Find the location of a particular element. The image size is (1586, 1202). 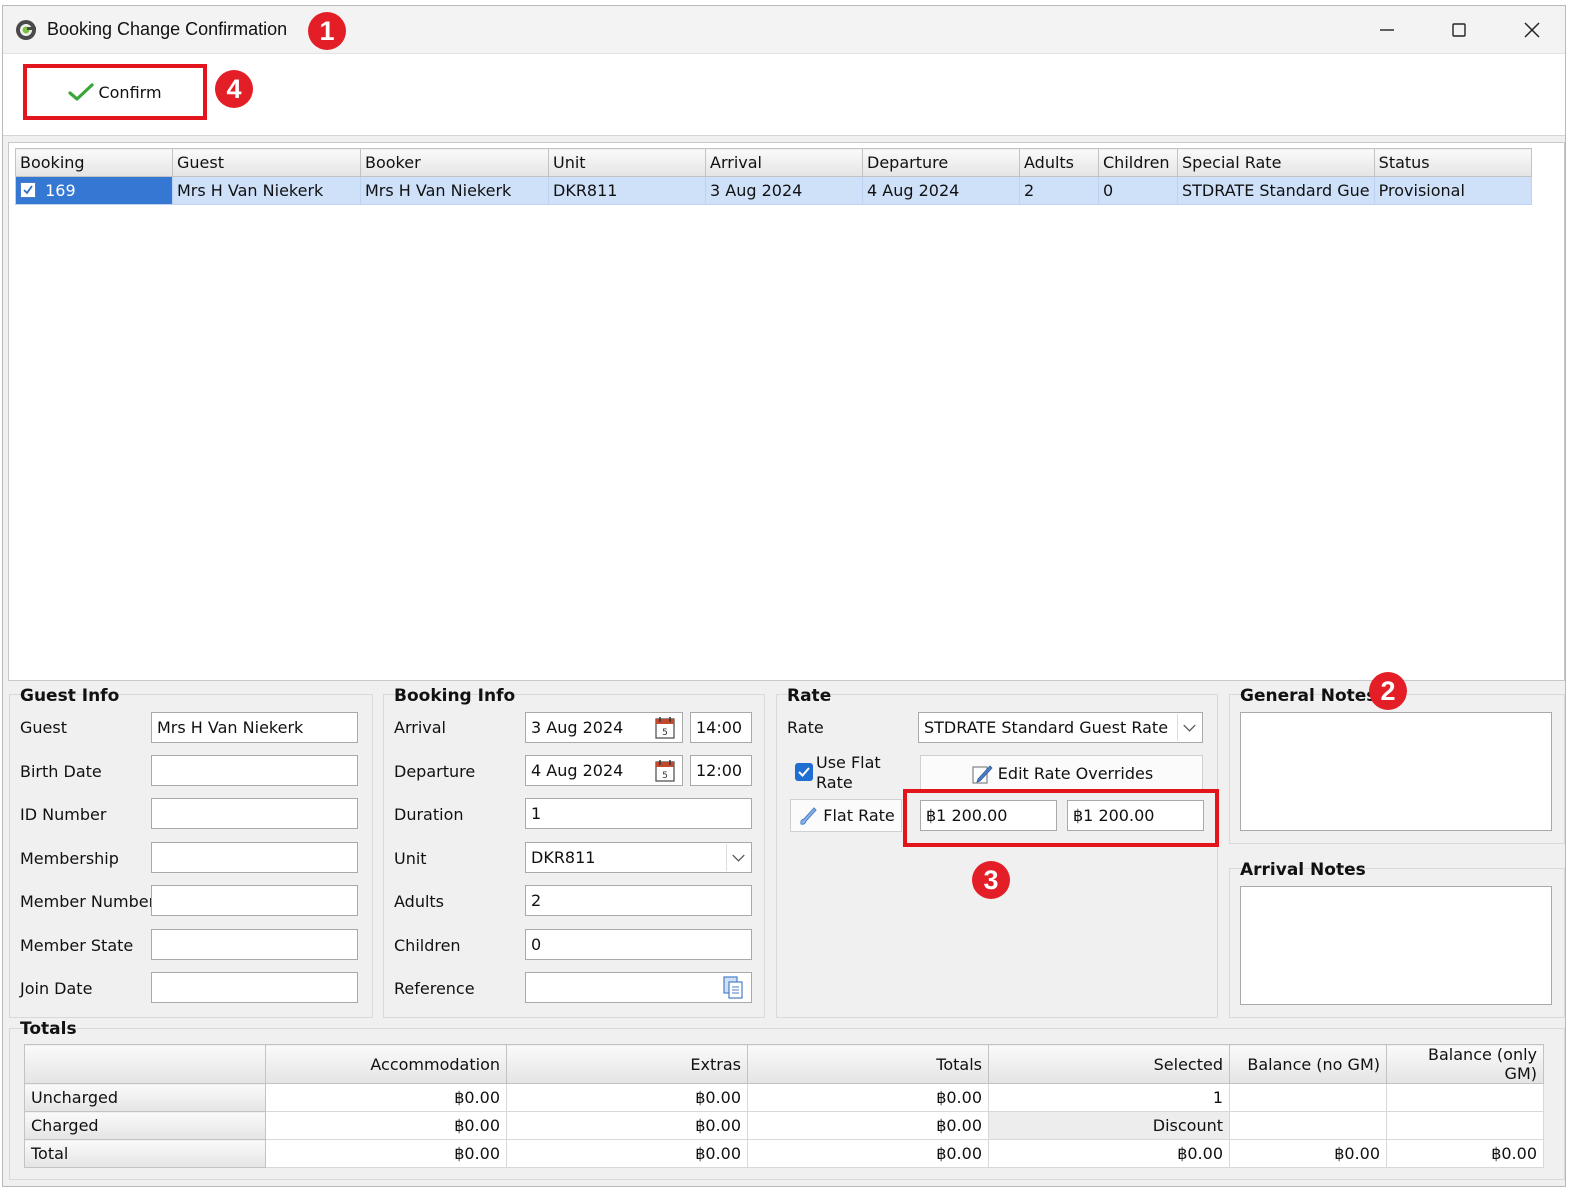

id-number-field is located at coordinates (254, 813).